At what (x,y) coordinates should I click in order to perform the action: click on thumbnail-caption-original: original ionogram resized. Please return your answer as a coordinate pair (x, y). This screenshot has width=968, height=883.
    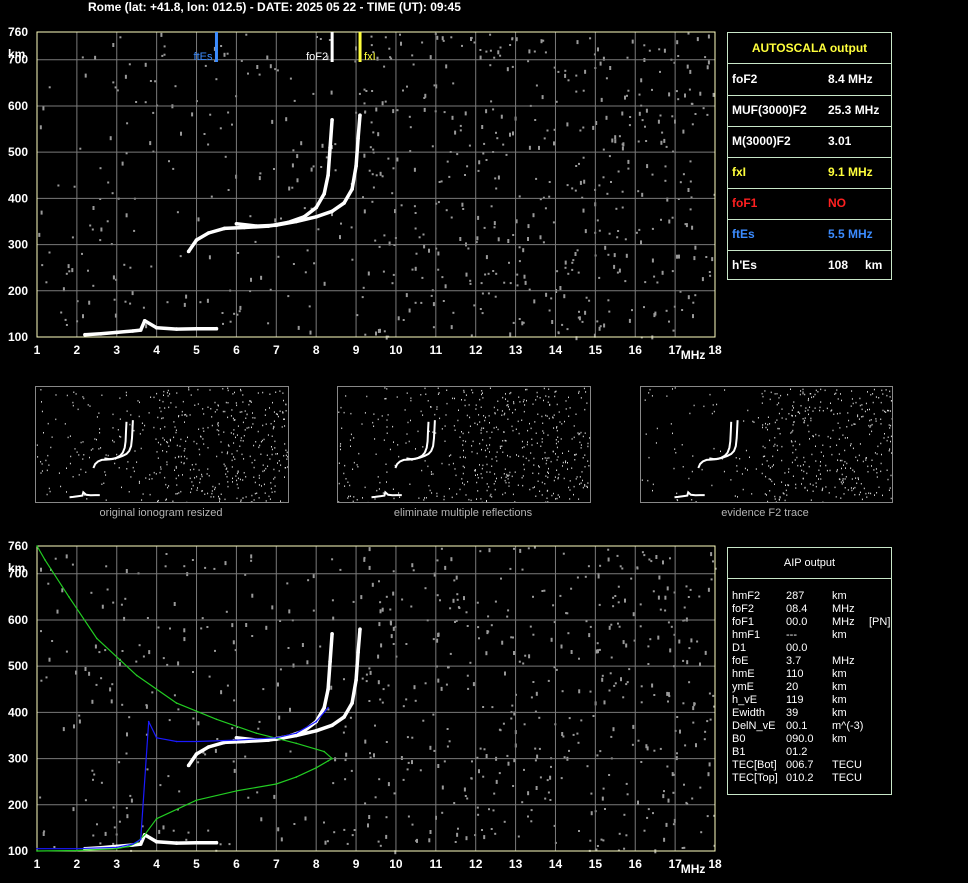
    Looking at the image, I should click on (161, 513).